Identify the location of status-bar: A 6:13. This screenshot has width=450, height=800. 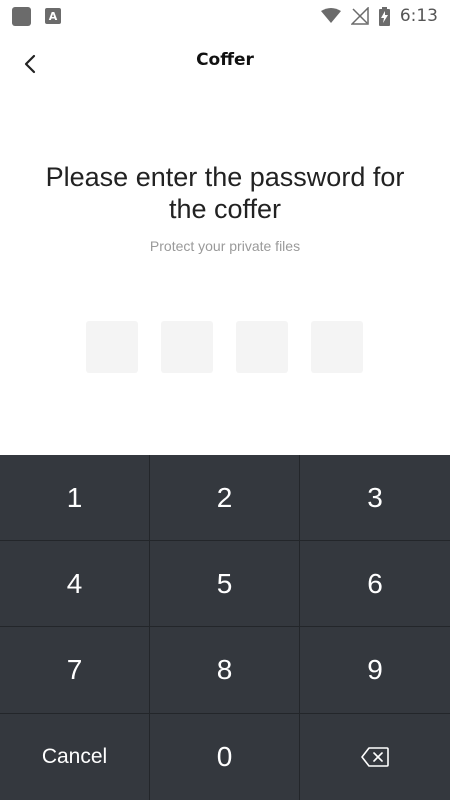
(225, 16).